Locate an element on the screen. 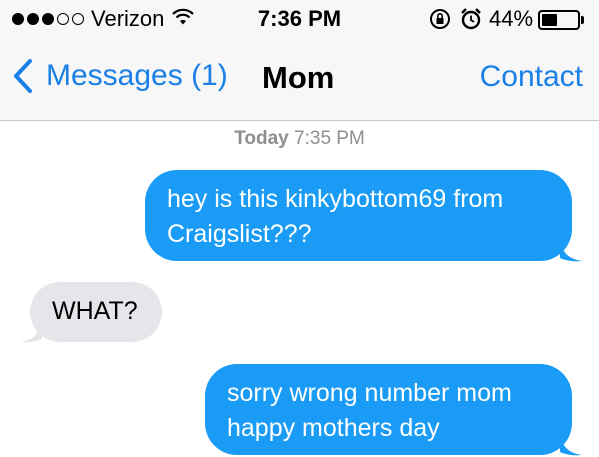 The image size is (599, 457). timestamp-day: Today is located at coordinates (261, 138).